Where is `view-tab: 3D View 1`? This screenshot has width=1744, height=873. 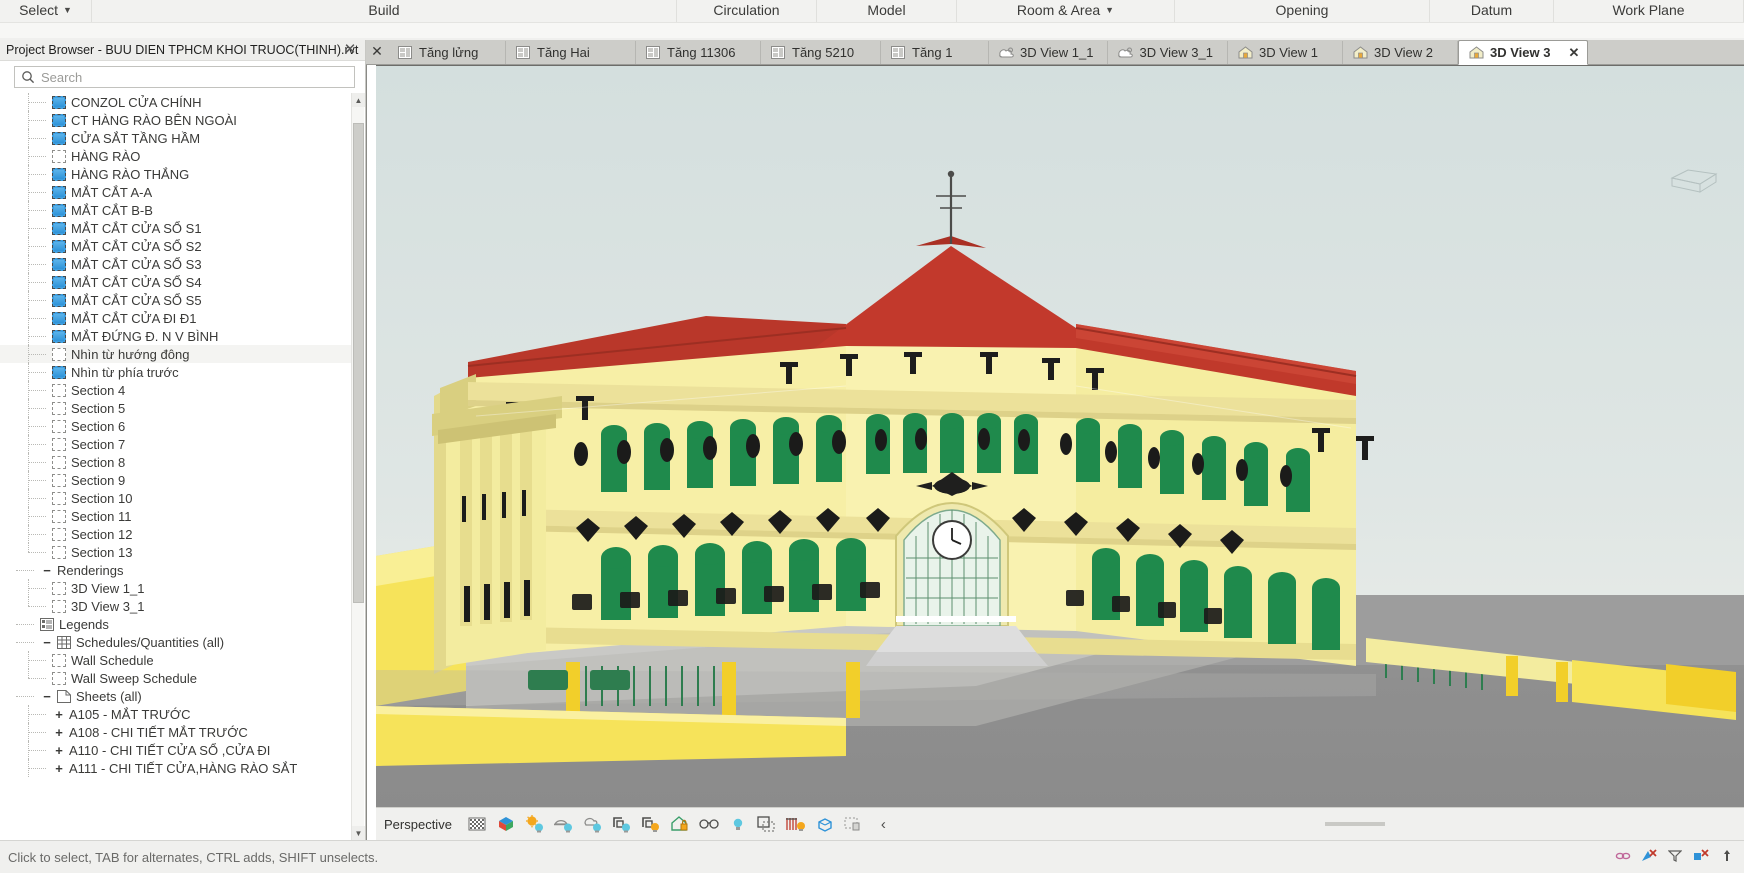 view-tab: 3D View 1 is located at coordinates (1285, 52).